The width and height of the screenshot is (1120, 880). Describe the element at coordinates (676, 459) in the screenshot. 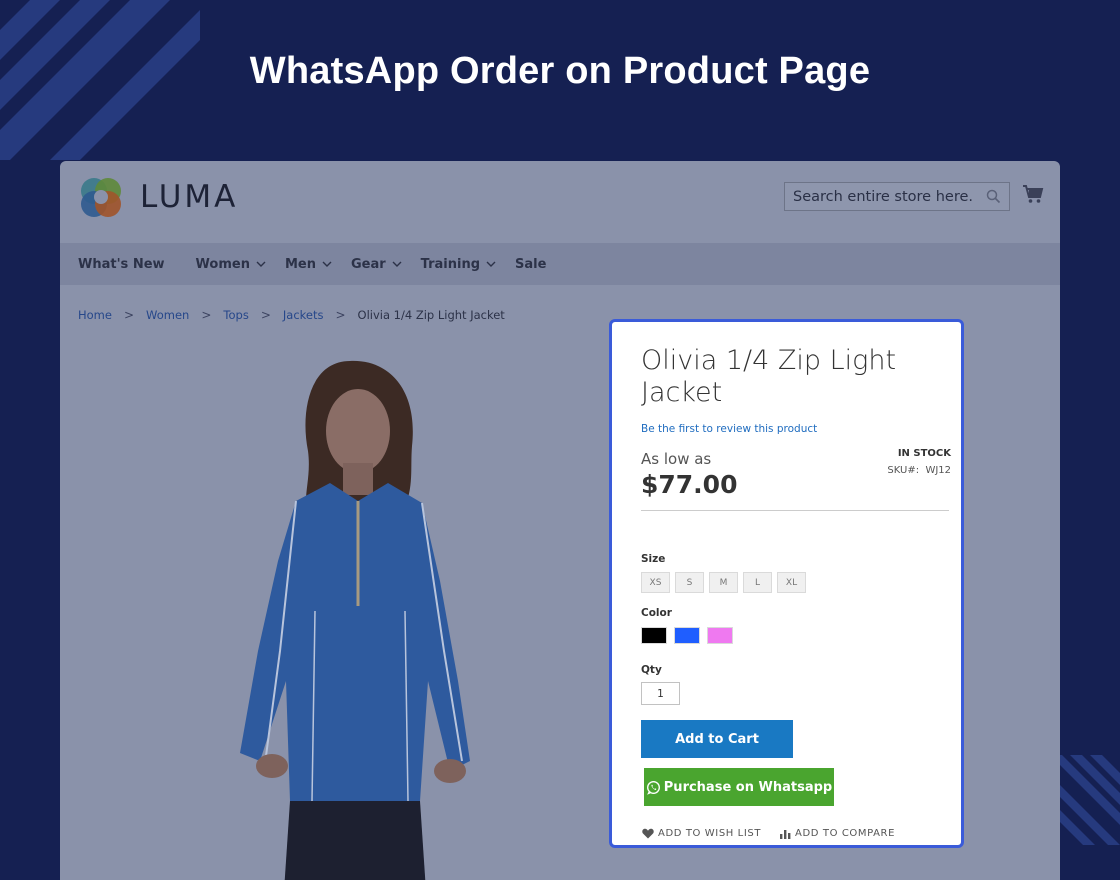

I see `price-prefix: As low as` at that location.